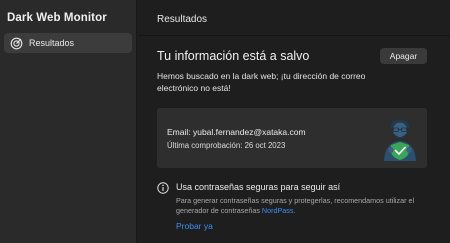 The image size is (450, 243). What do you see at coordinates (16, 43) in the screenshot?
I see `target-icon` at bounding box center [16, 43].